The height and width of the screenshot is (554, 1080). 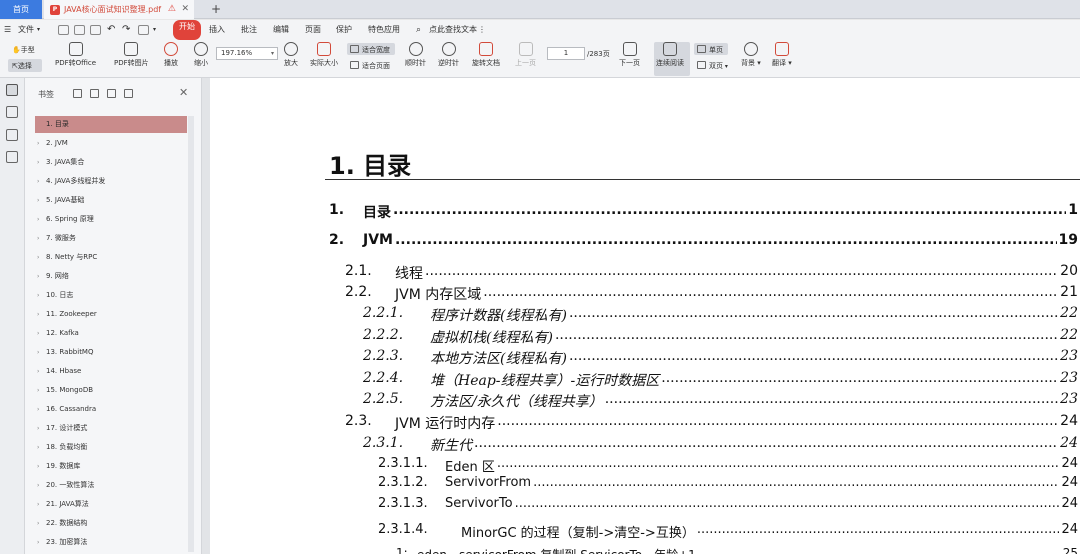 What do you see at coordinates (111, 124) in the screenshot?
I see `bookmark-item: 1. 目录` at bounding box center [111, 124].